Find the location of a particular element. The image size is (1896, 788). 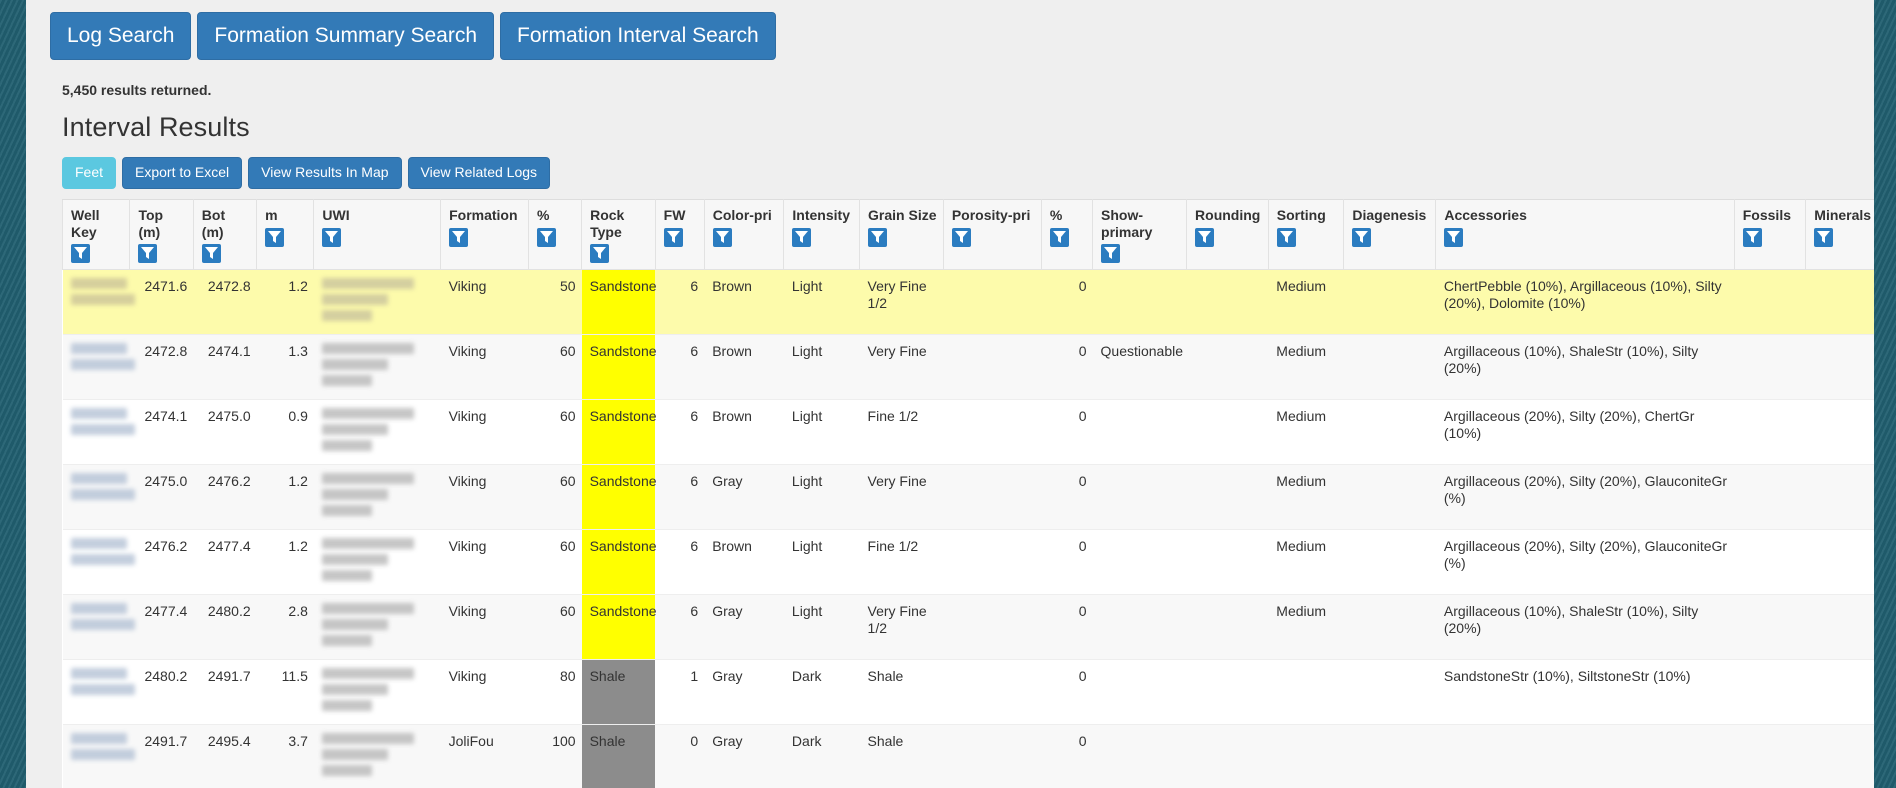

cell-m: 3.7 is located at coordinates (285, 756).